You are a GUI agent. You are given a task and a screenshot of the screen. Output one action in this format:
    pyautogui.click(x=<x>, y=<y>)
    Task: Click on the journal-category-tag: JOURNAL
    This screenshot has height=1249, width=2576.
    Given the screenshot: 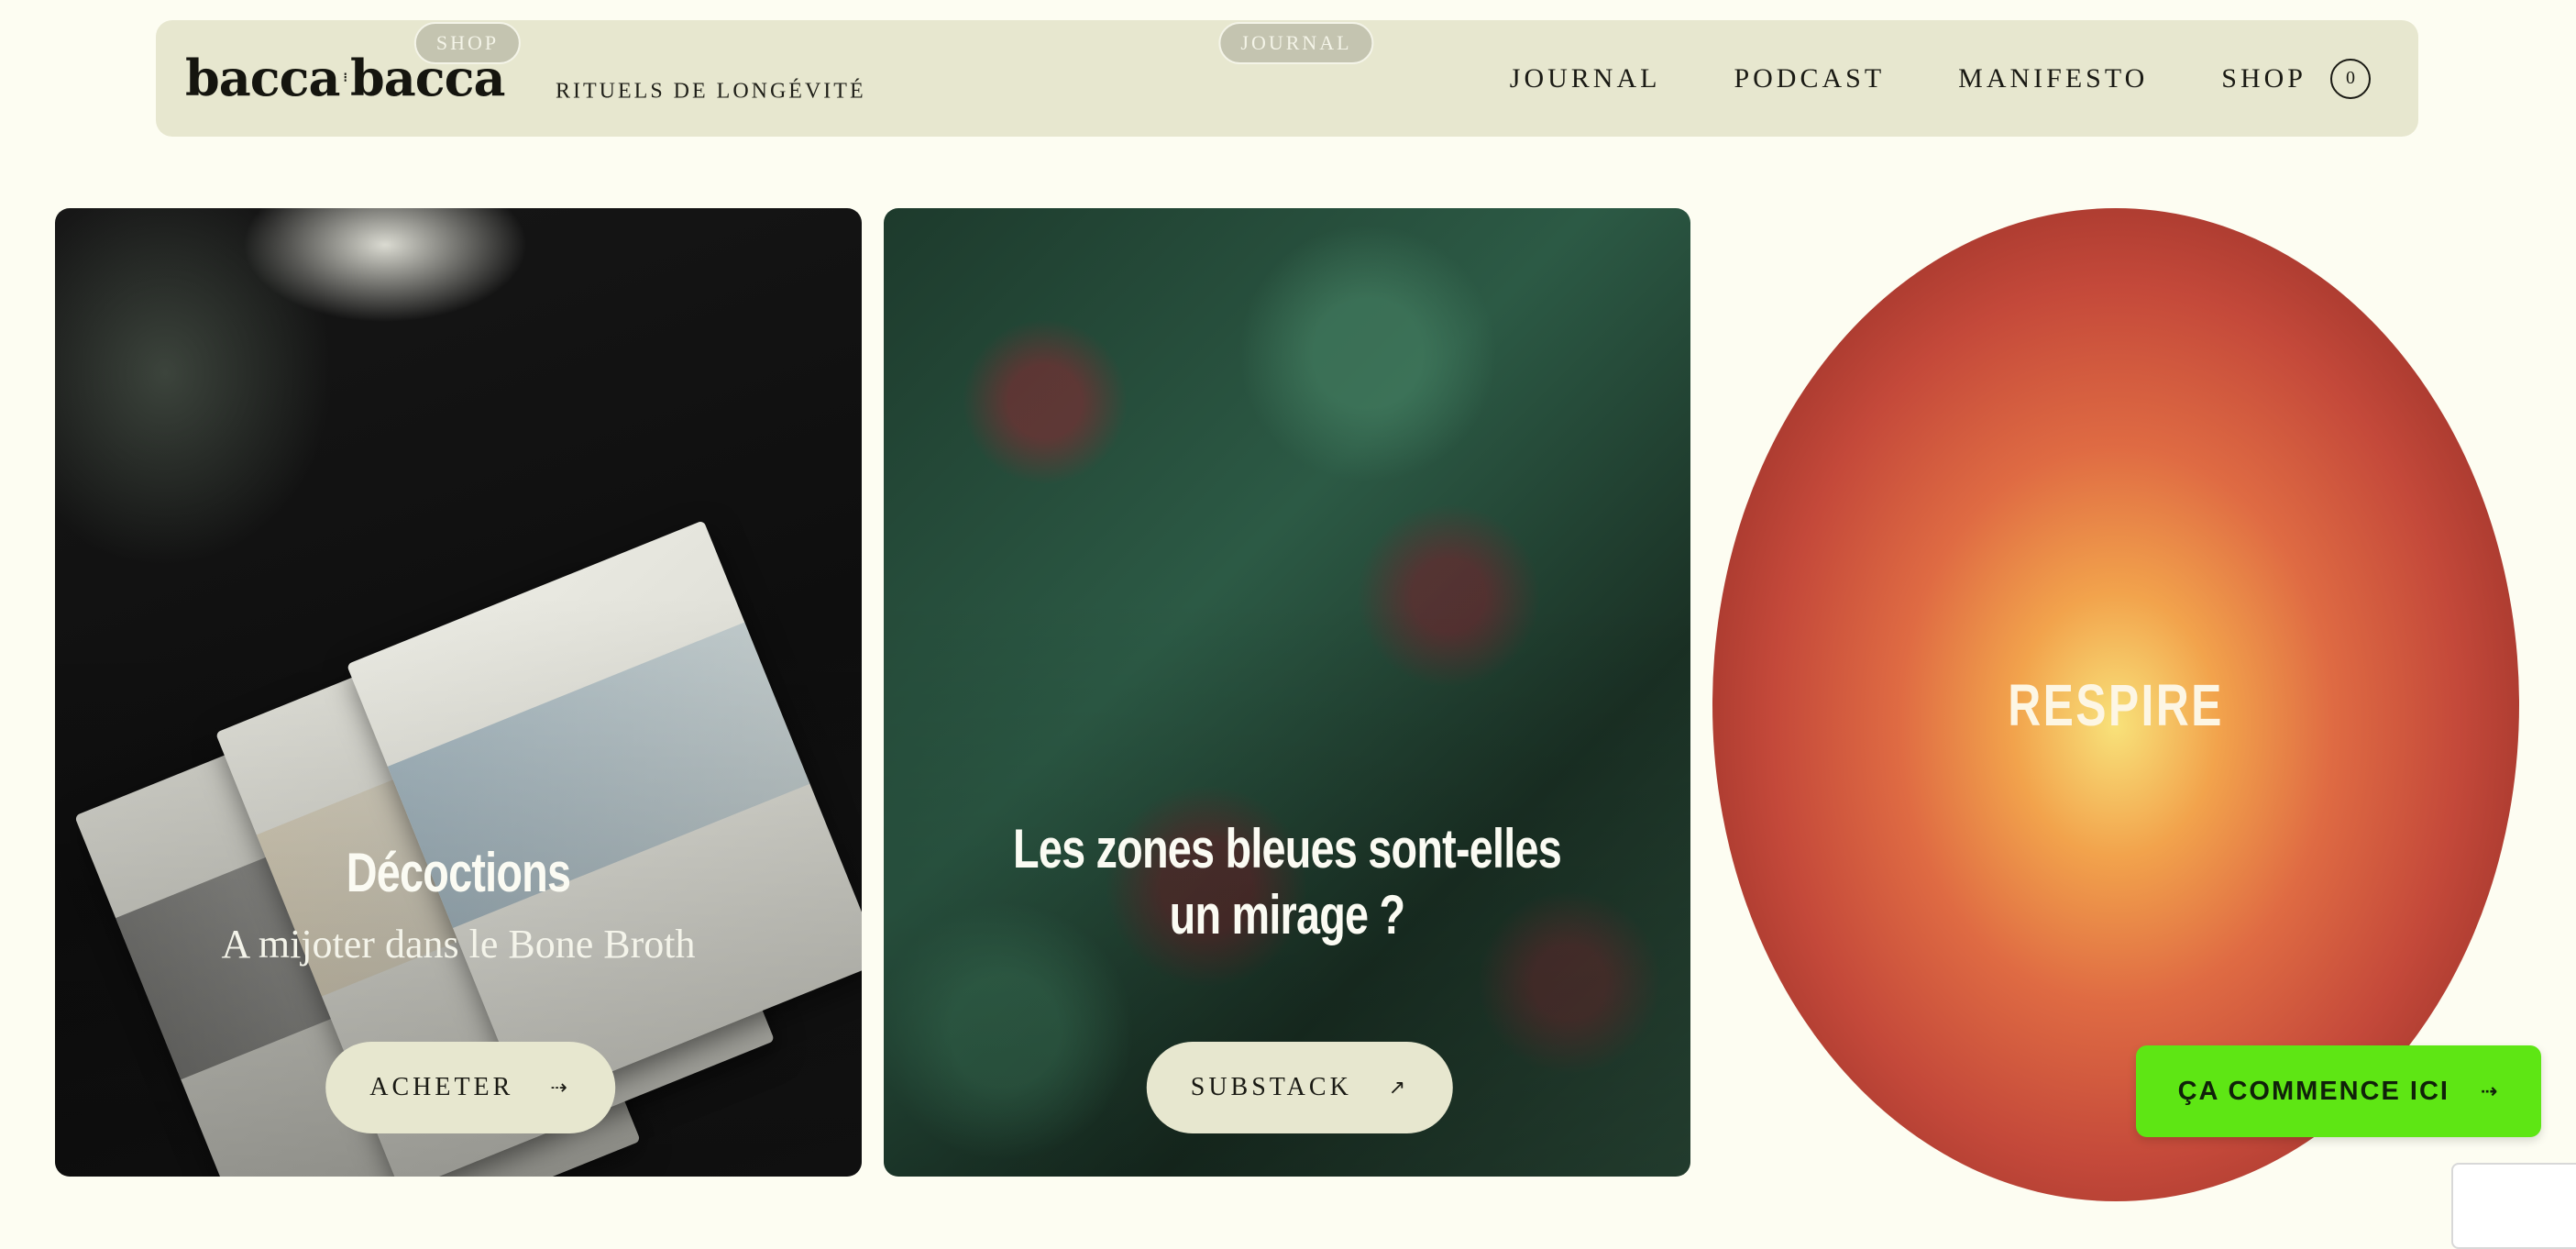 What is the action you would take?
    pyautogui.click(x=1296, y=43)
    